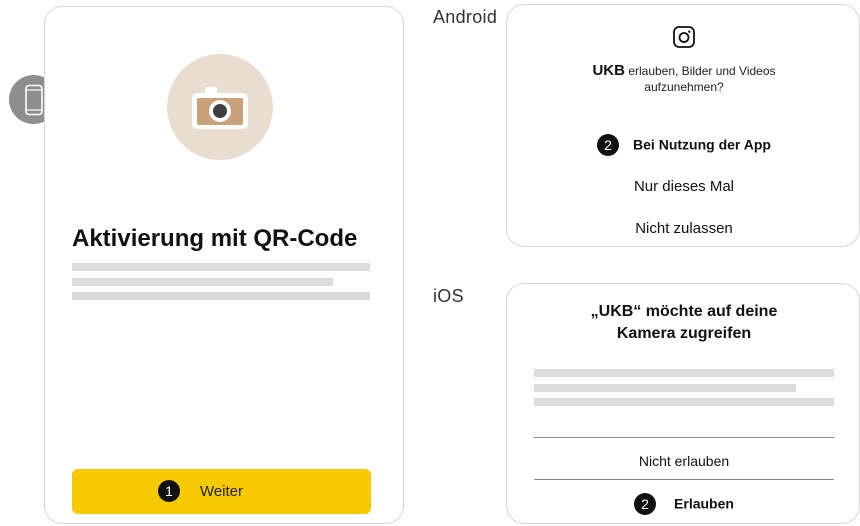  I want to click on camera-icon, so click(220, 108).